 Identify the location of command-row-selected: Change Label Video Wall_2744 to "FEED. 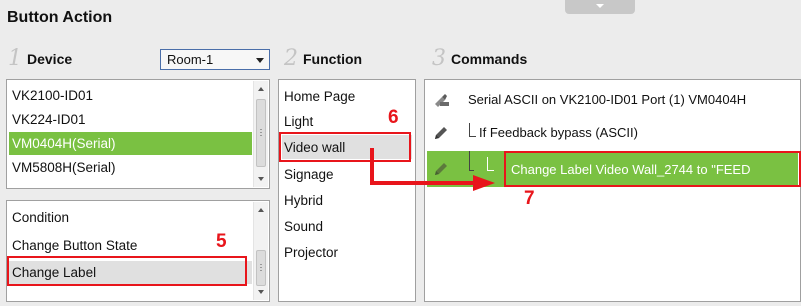
(612, 169).